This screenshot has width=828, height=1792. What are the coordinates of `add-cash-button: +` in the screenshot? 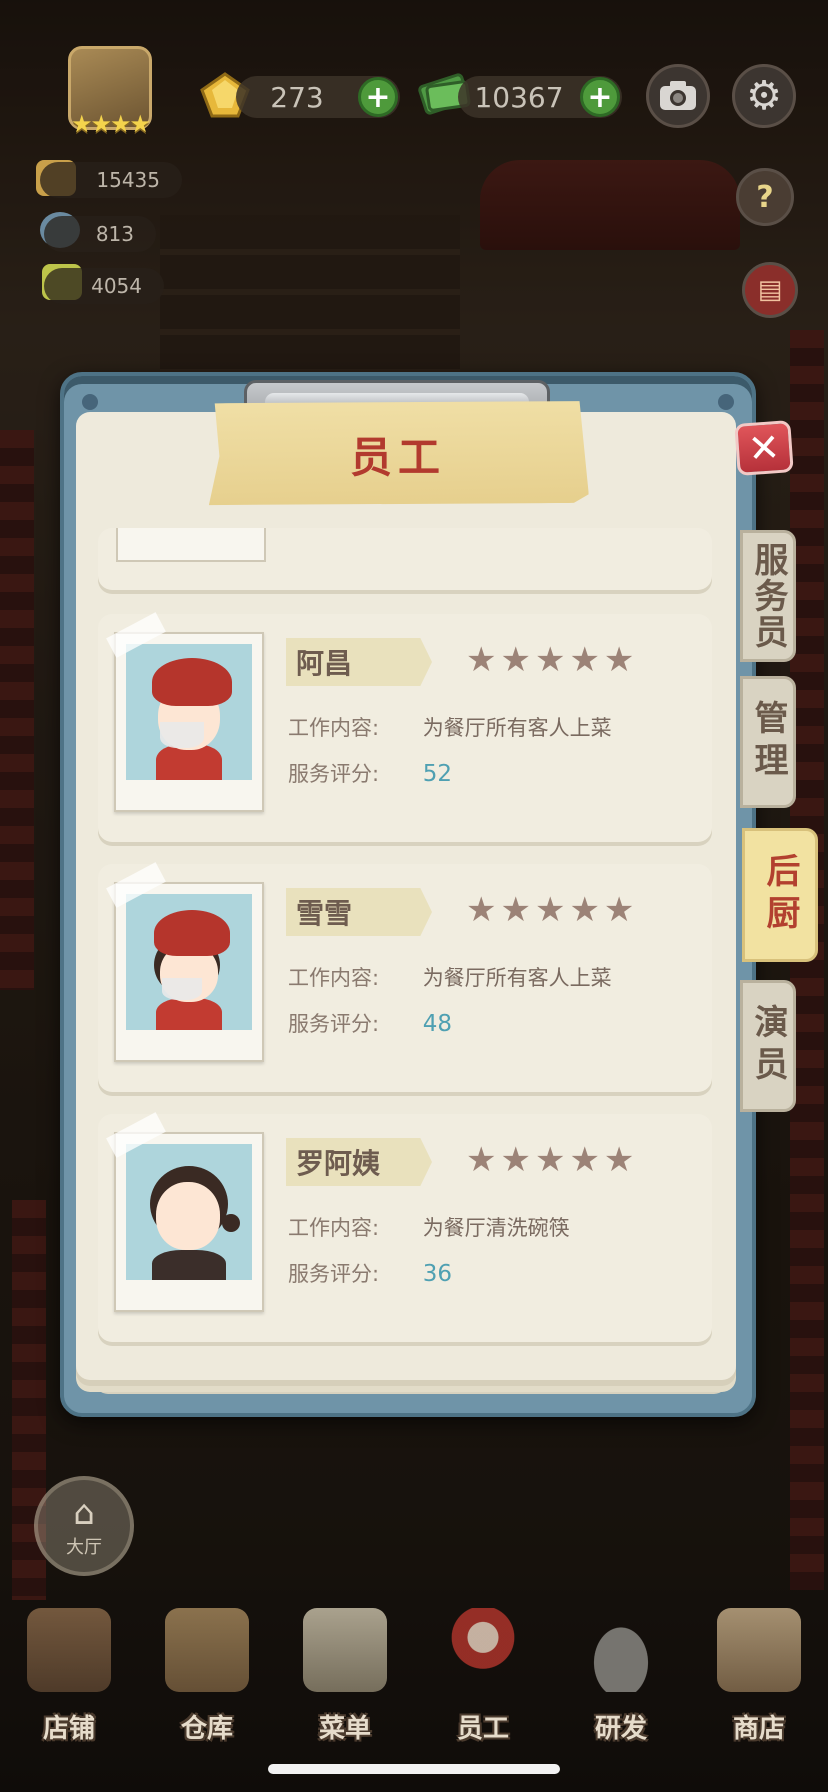 It's located at (600, 97).